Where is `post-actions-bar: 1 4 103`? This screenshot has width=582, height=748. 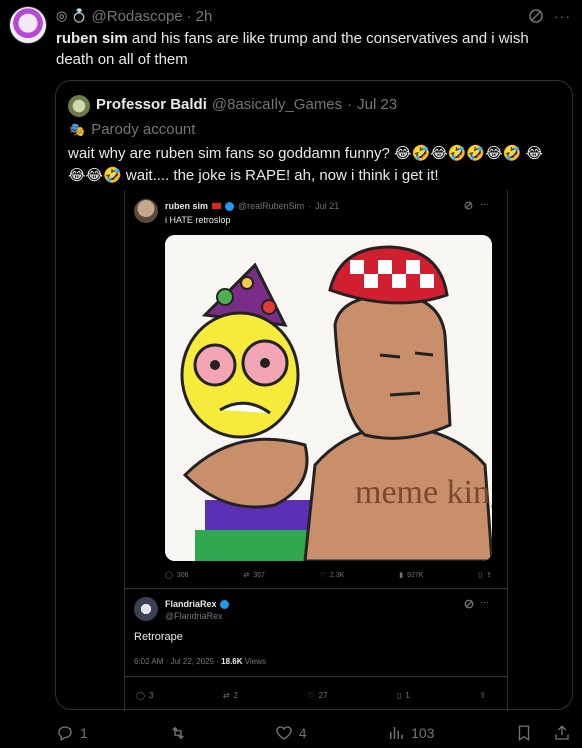 post-actions-bar: 1 4 103 is located at coordinates (313, 733).